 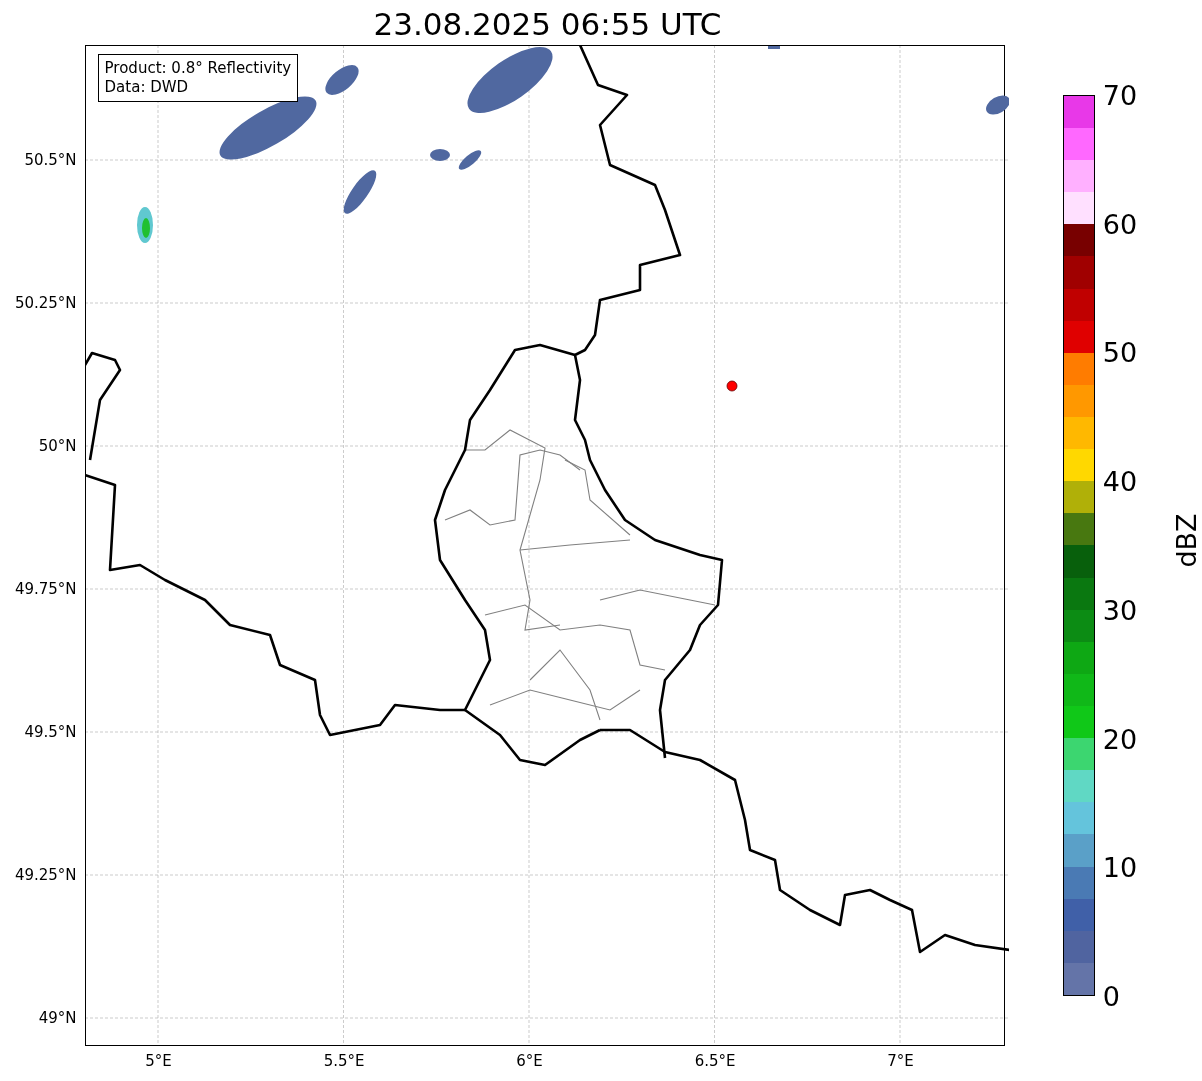 I want to click on station-marker, so click(x=731, y=386).